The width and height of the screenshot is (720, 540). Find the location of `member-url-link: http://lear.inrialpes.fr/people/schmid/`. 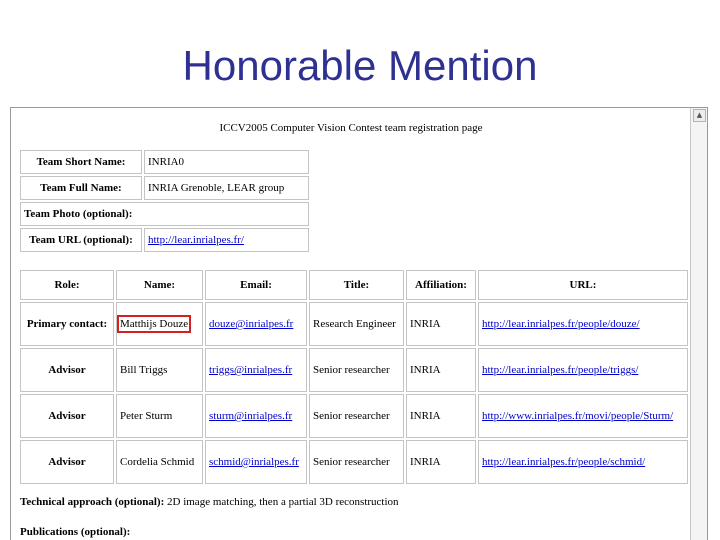

member-url-link: http://lear.inrialpes.fr/people/schmid/ is located at coordinates (563, 462).